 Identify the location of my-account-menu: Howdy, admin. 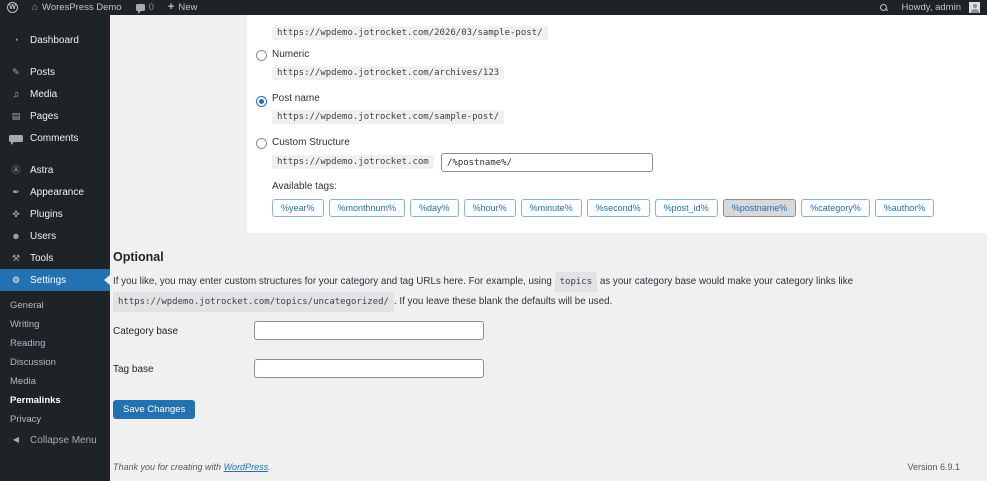
(941, 7).